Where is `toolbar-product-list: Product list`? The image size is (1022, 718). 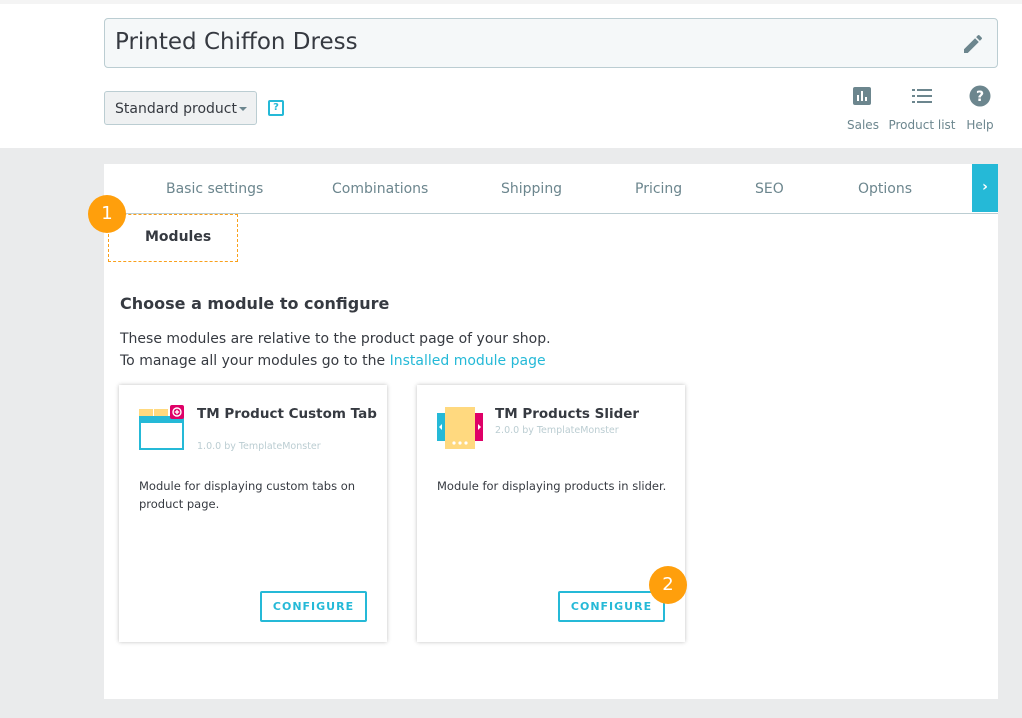 toolbar-product-list: Product list is located at coordinates (922, 108).